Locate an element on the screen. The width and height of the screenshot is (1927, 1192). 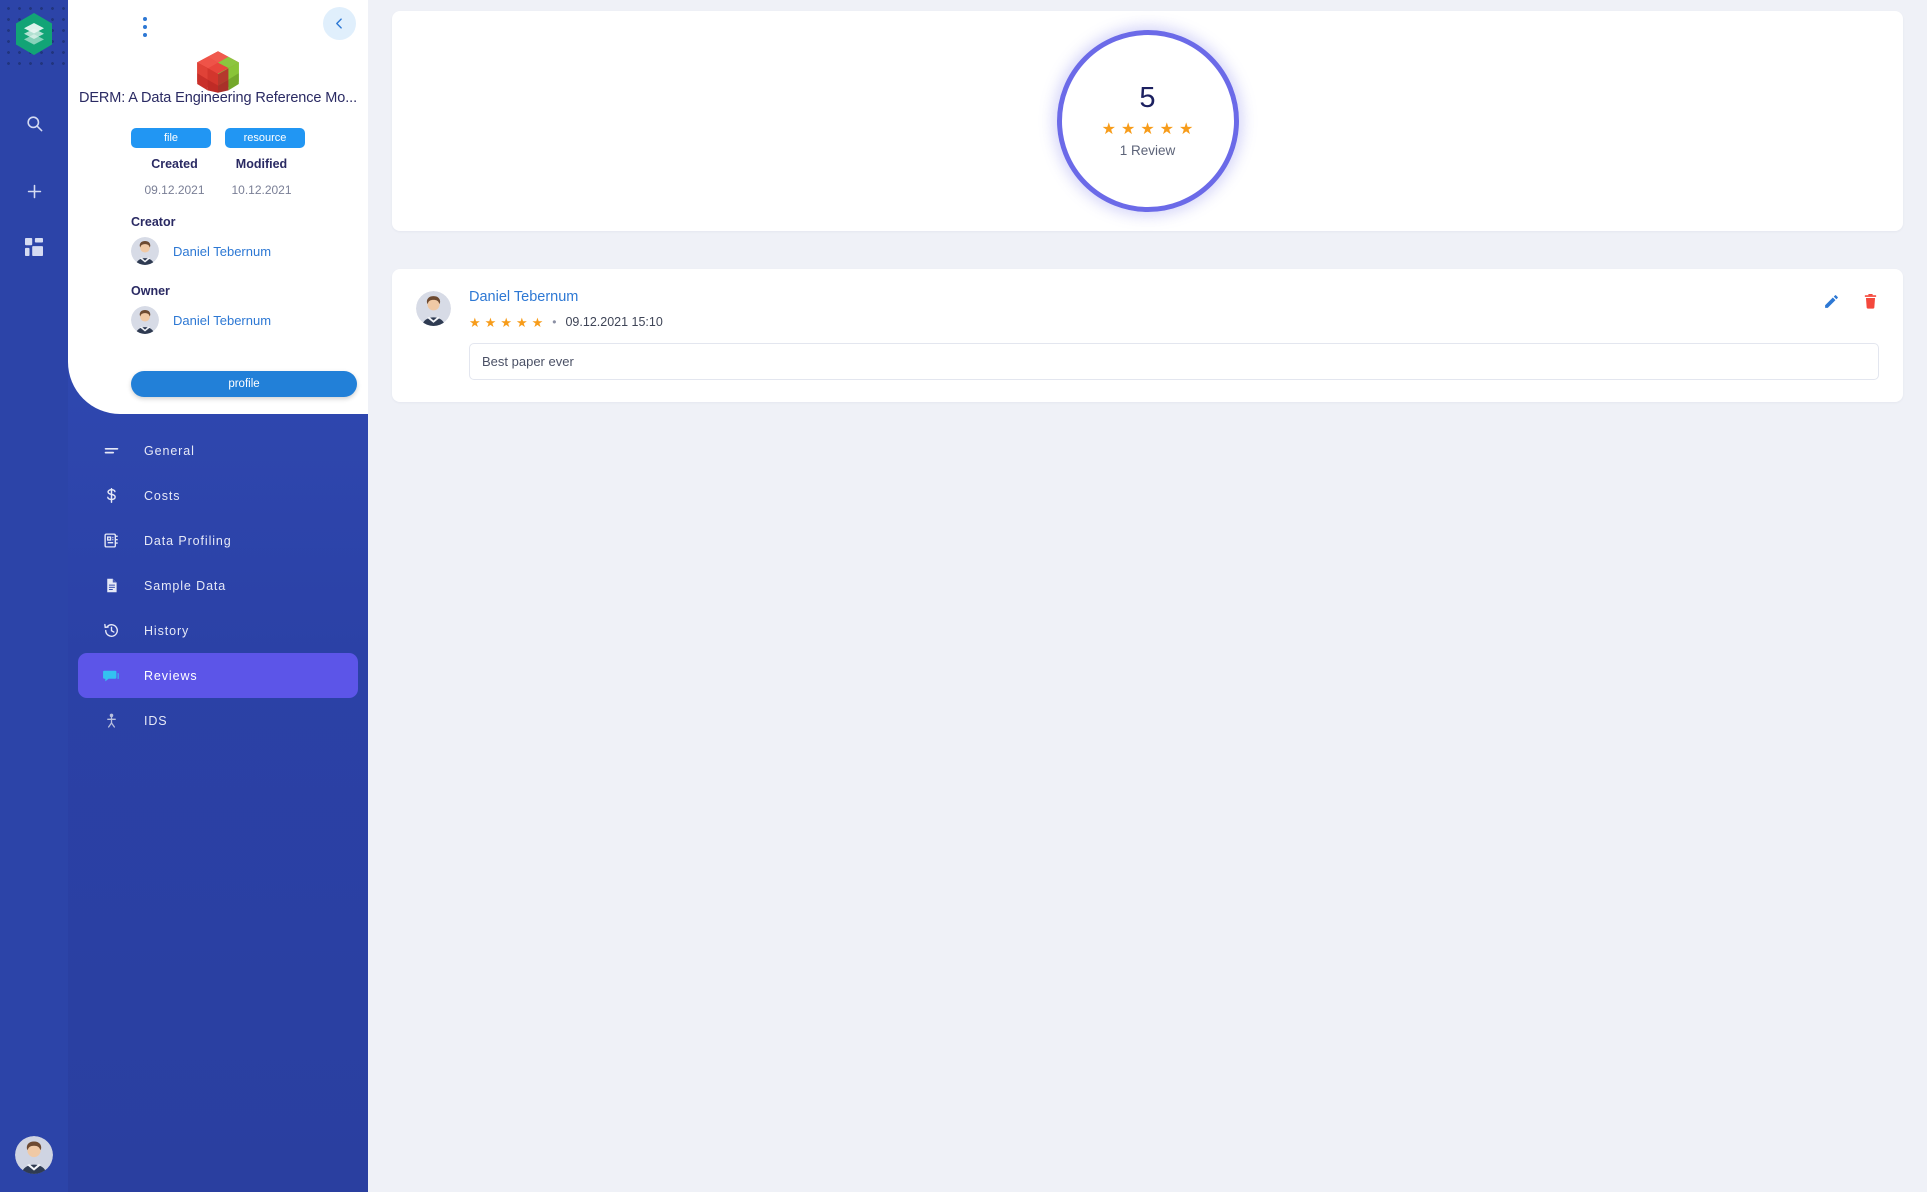
list-lines-icon is located at coordinates (111, 450).